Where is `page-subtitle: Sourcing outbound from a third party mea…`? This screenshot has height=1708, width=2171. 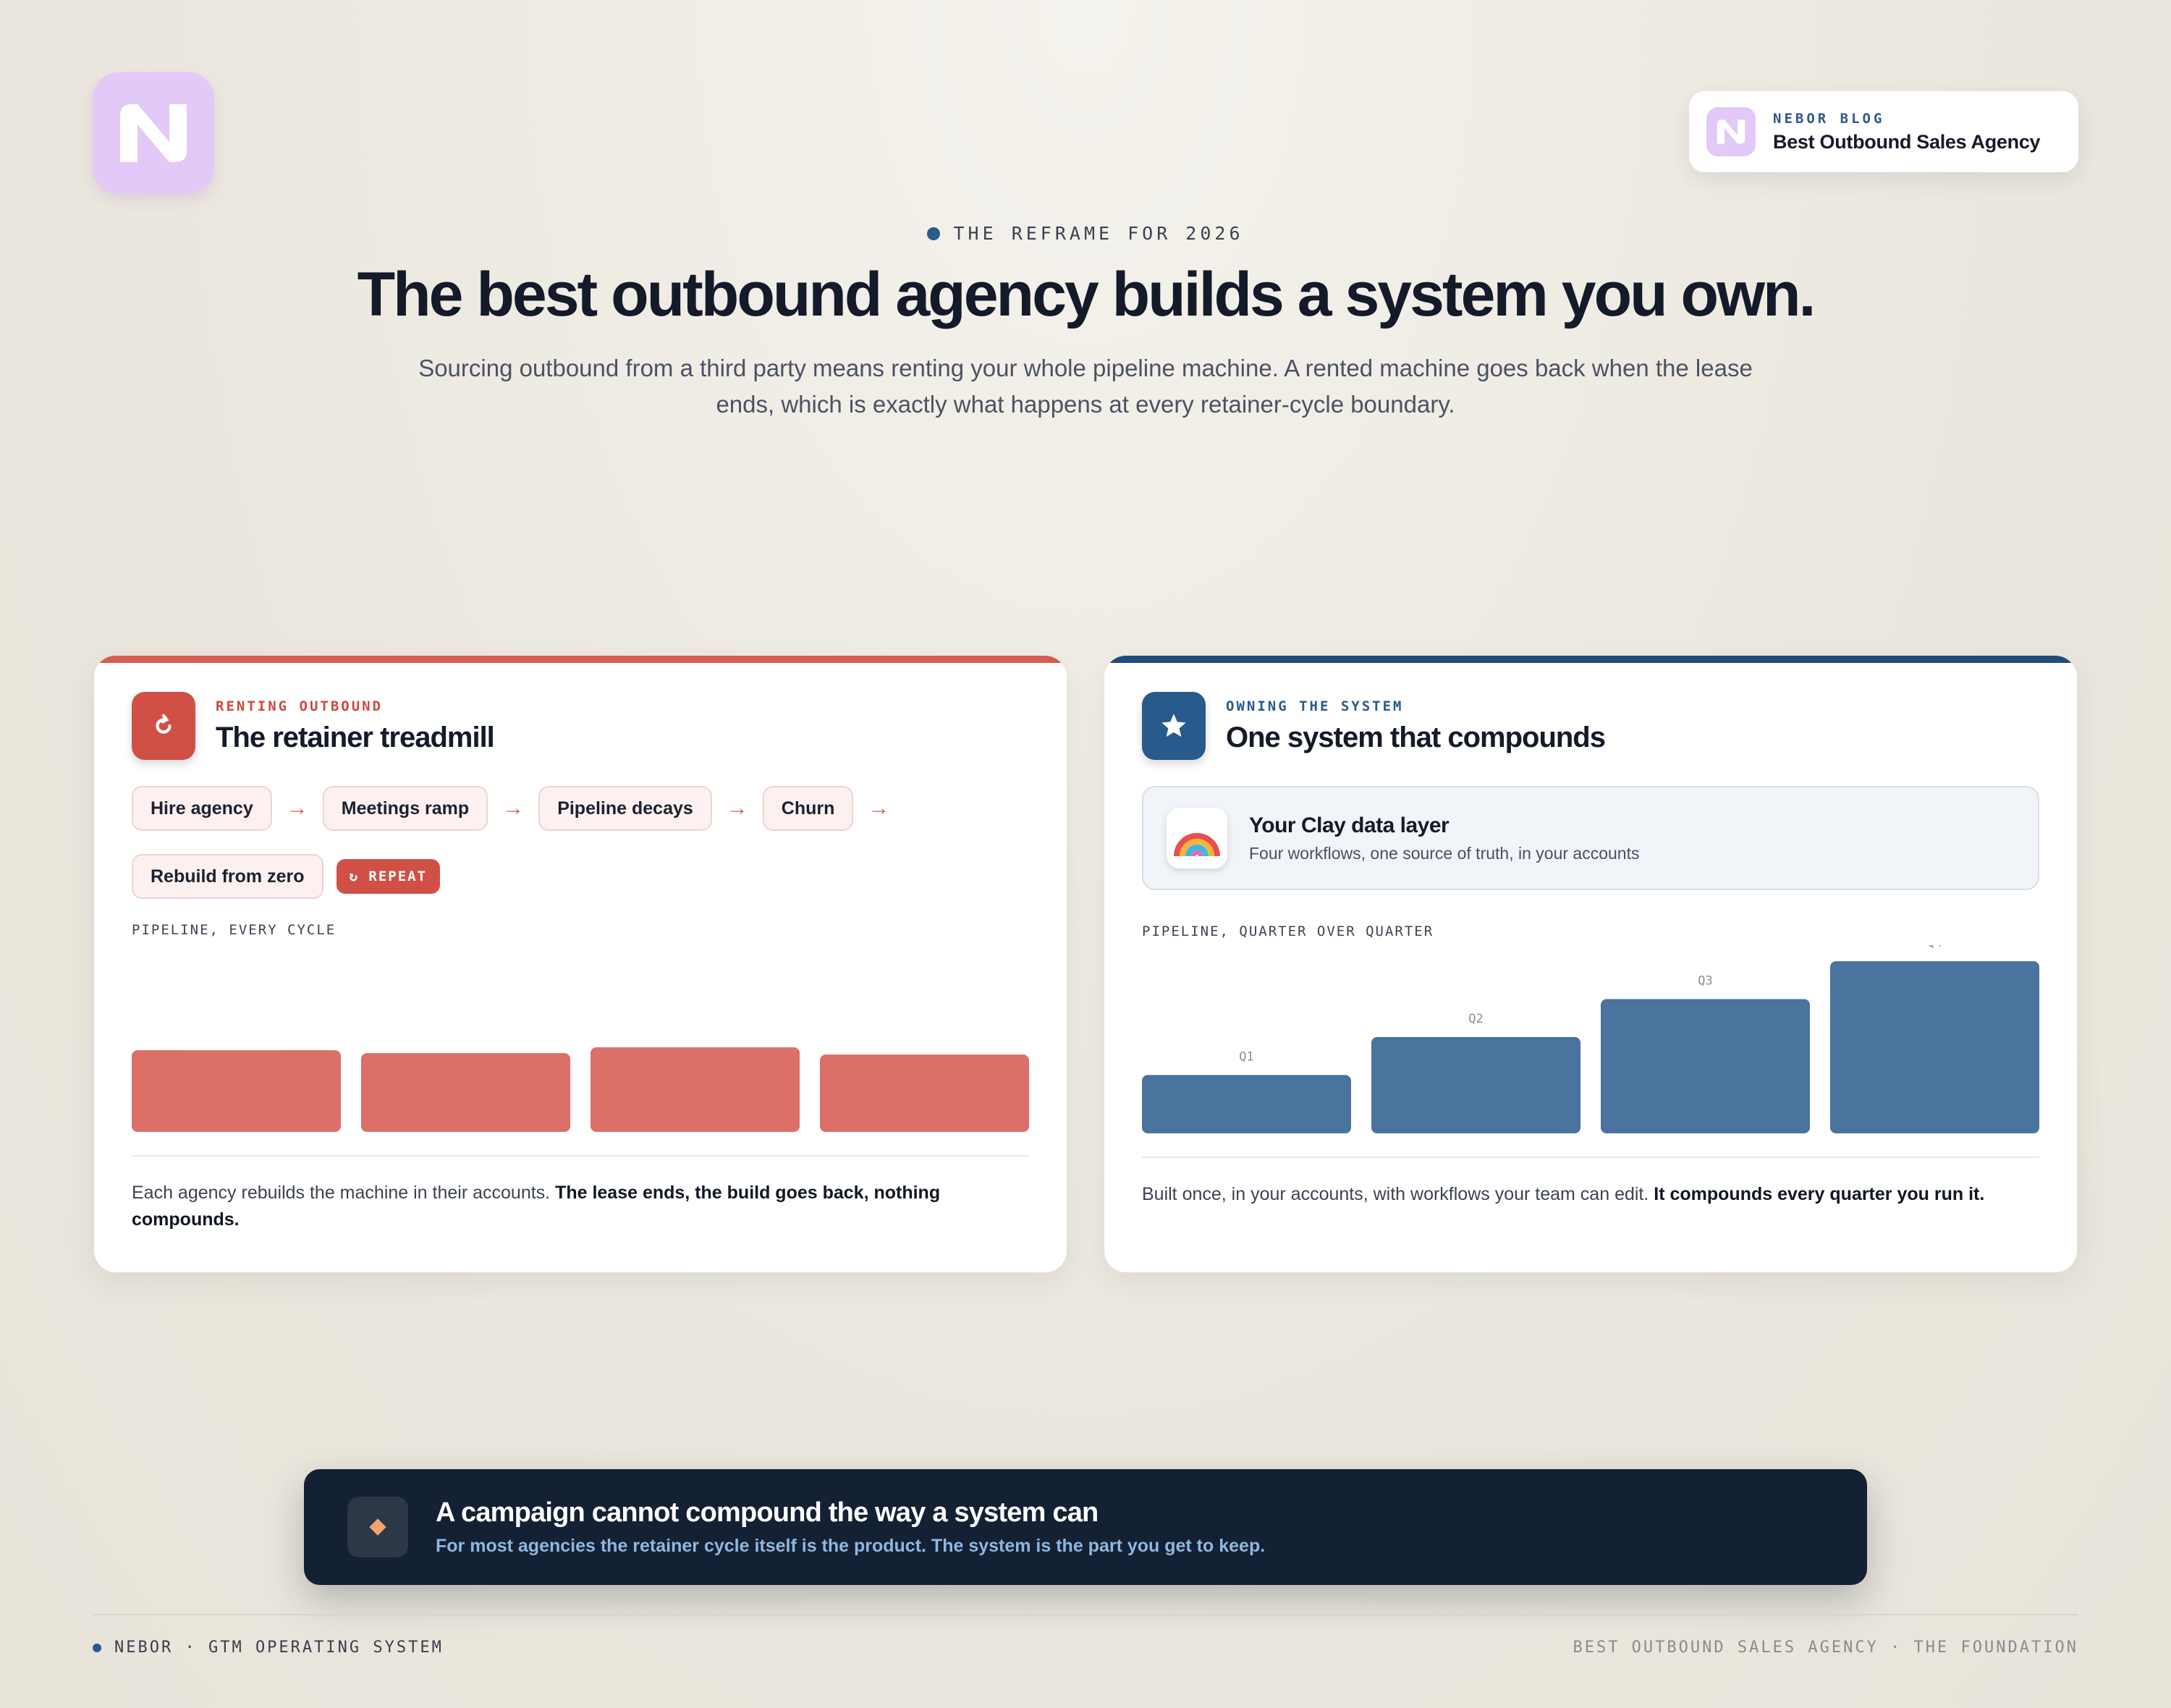
page-subtitle: Sourcing outbound from a third party mea… is located at coordinates (1085, 386).